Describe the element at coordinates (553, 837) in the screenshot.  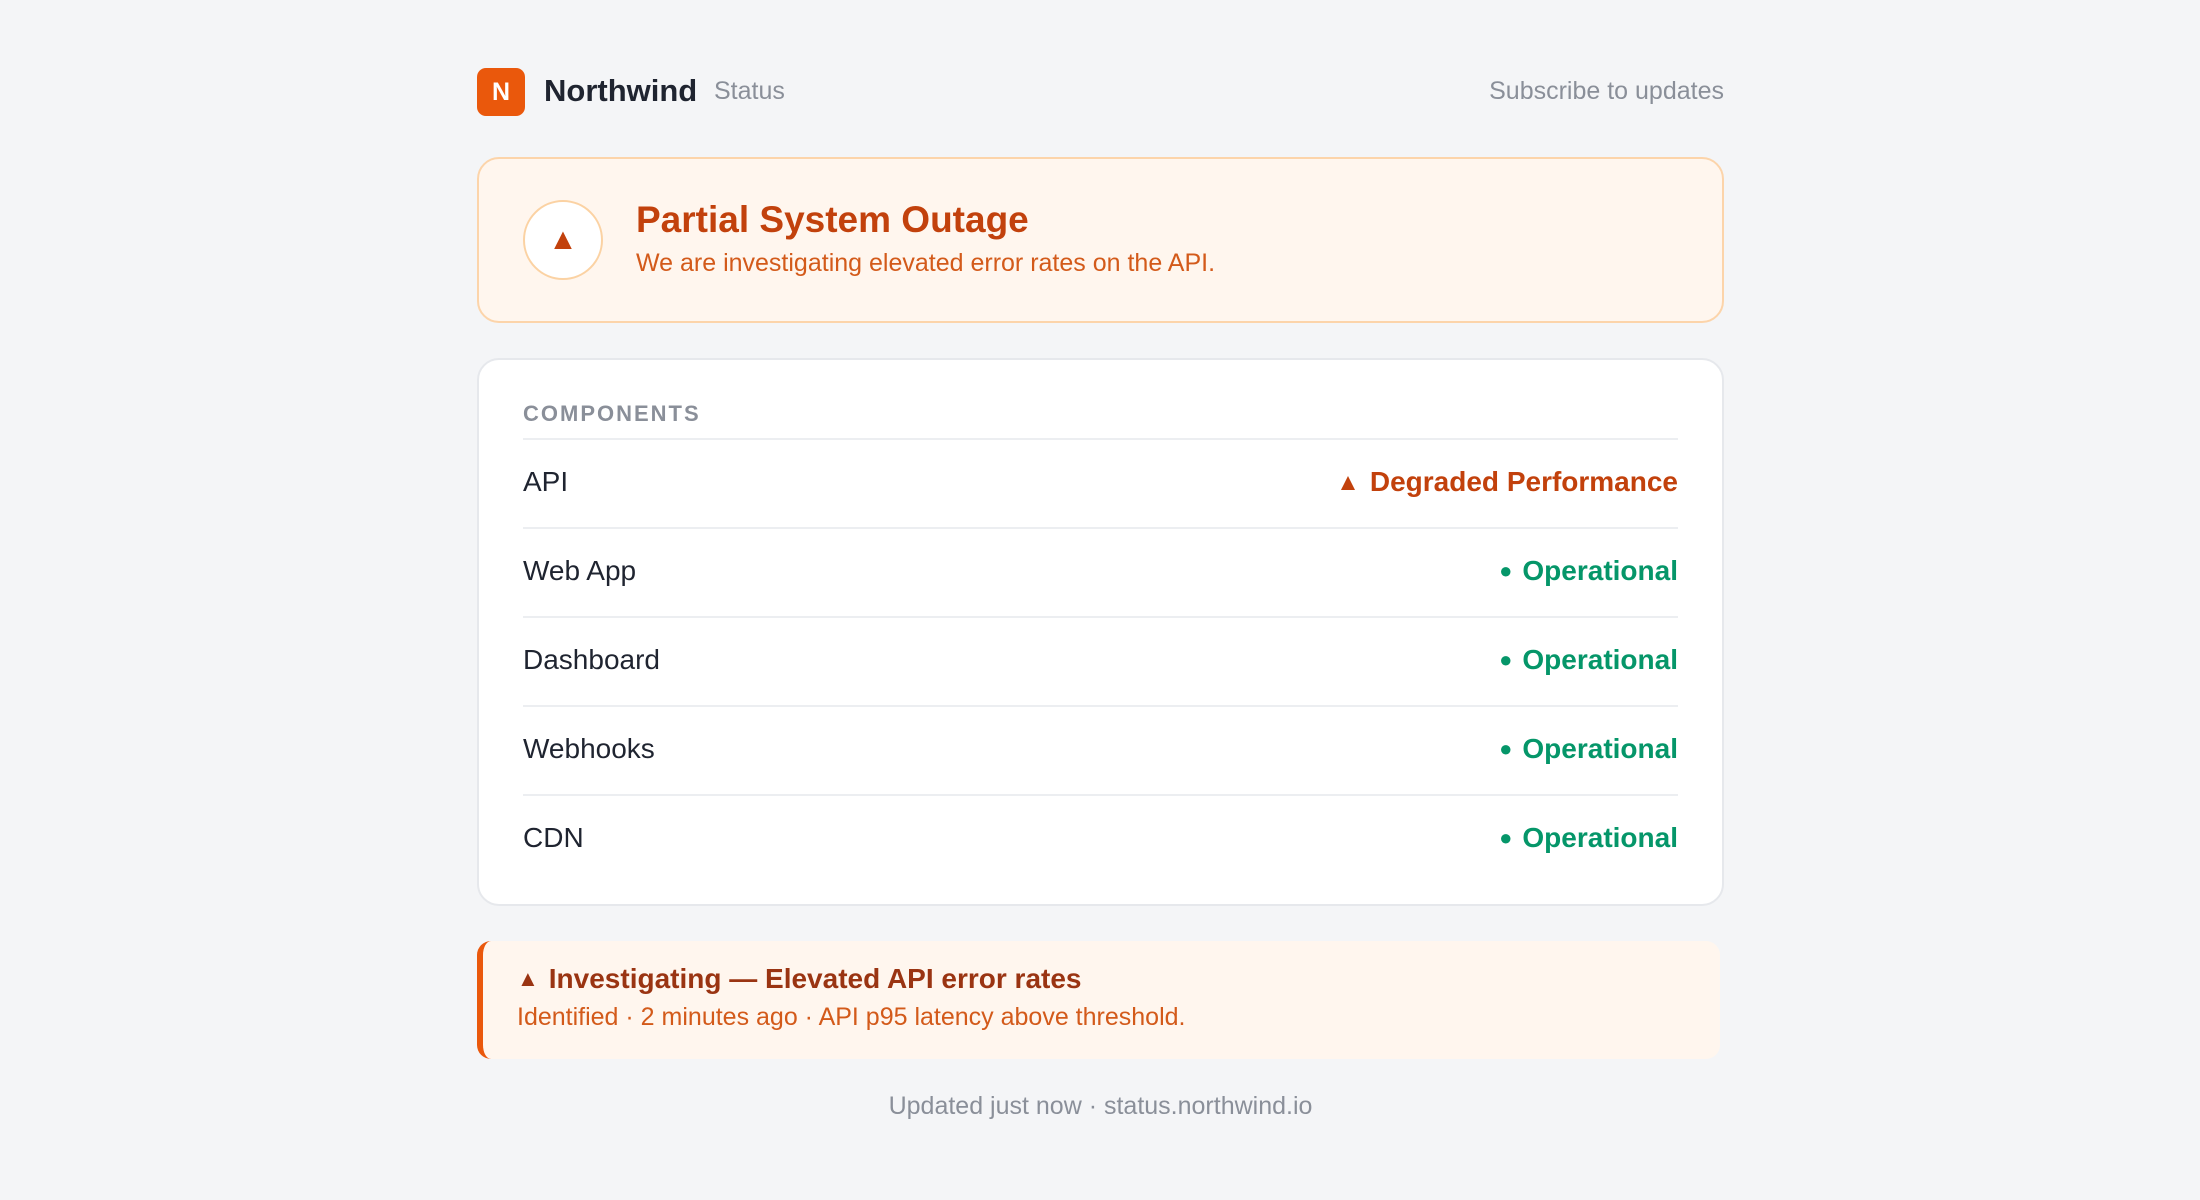
I see `component-name: CDN` at that location.